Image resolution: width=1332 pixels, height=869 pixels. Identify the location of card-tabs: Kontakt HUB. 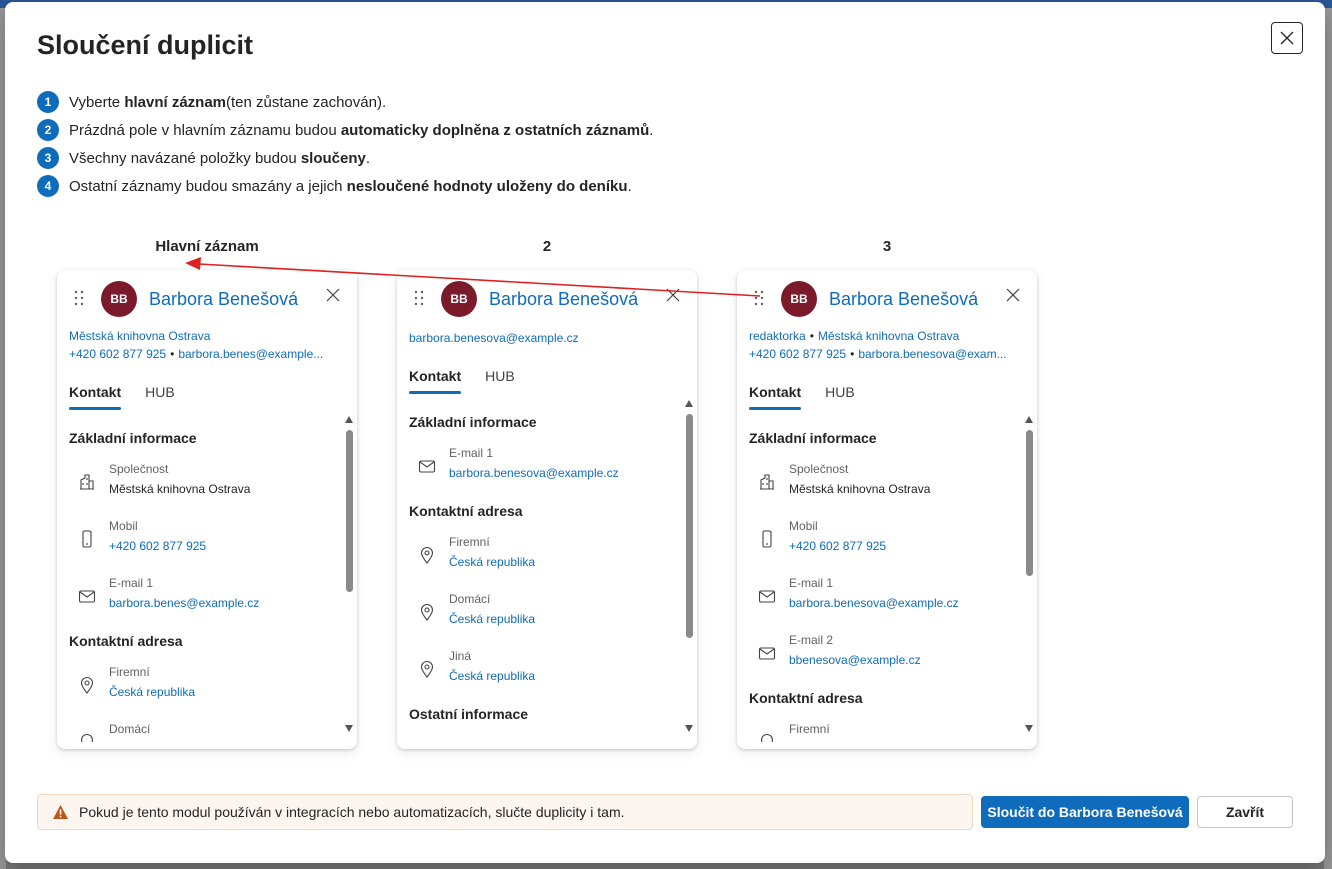
(814, 397).